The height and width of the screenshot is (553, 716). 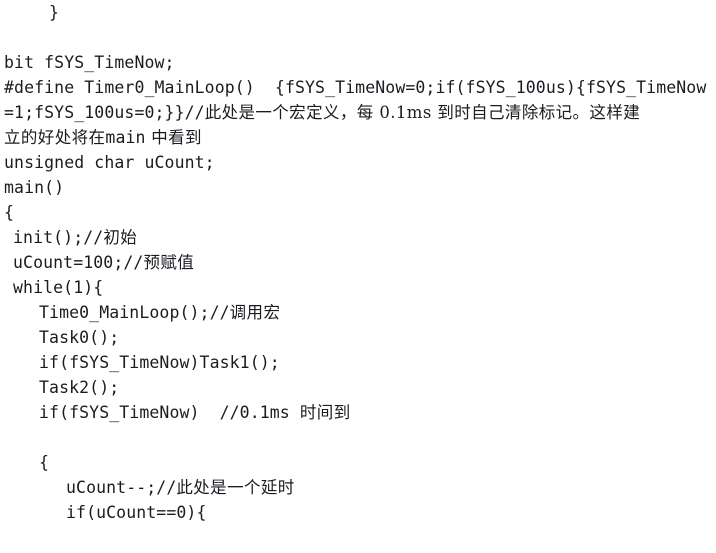 What do you see at coordinates (255, 312) in the screenshot?
I see `code-comment-cjk: 调用宏` at bounding box center [255, 312].